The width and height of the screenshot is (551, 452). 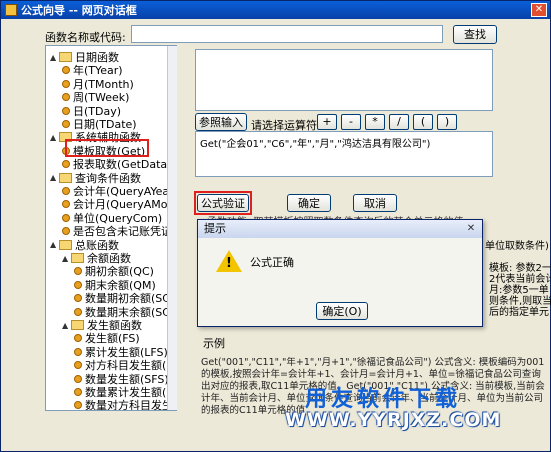 I want to click on tree-function-item: 数量对方科目发生, so click(x=123, y=404).